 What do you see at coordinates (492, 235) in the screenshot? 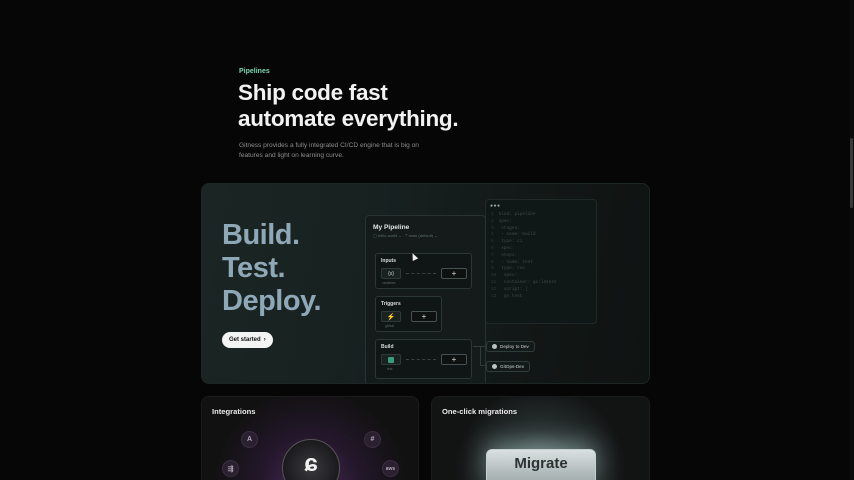
I see `line-number: 4` at bounding box center [492, 235].